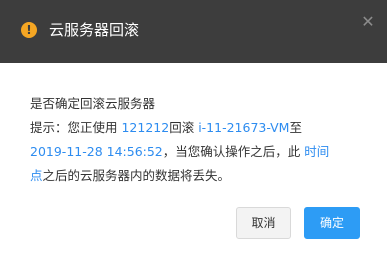  What do you see at coordinates (184, 127) in the screenshot?
I see `rollback-word: 回滚` at bounding box center [184, 127].